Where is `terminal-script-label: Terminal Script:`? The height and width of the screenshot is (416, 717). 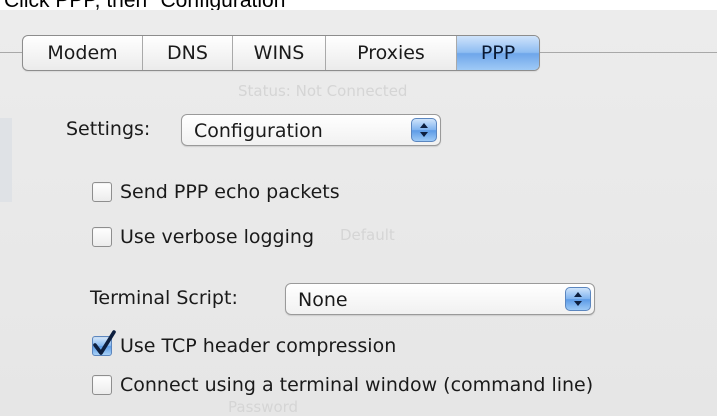
terminal-script-label: Terminal Script: is located at coordinates (164, 298).